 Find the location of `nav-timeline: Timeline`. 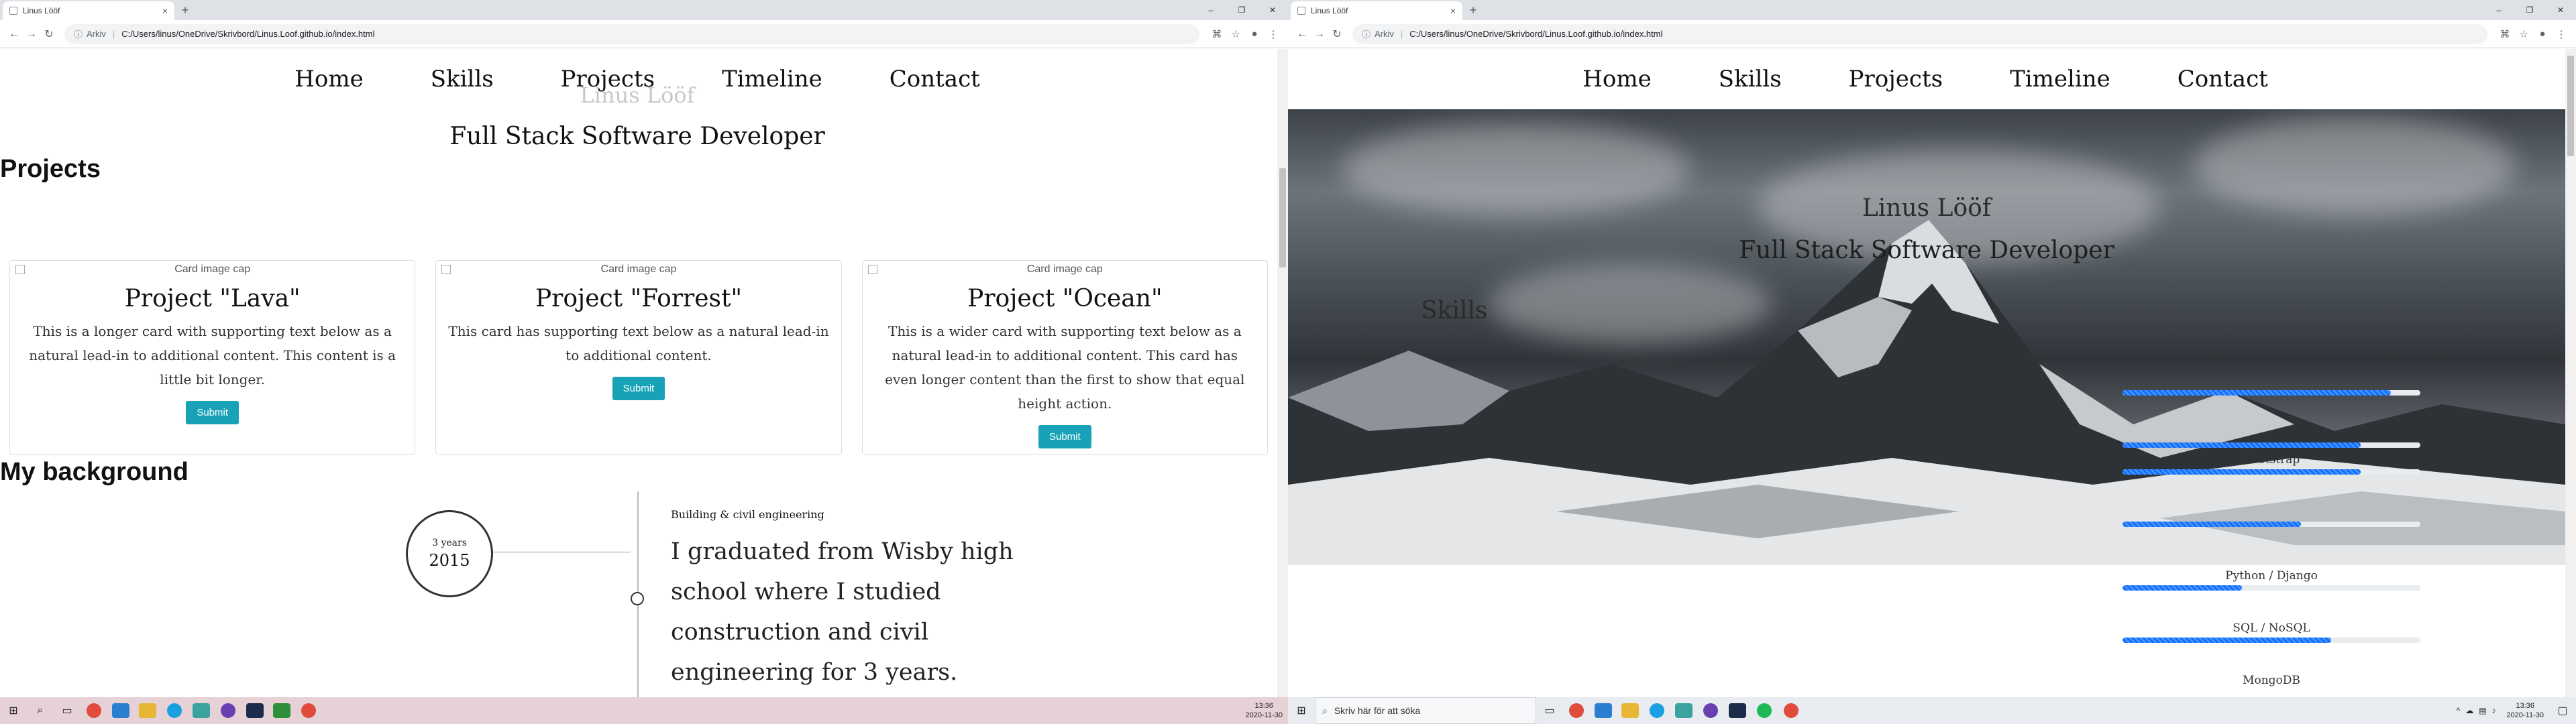

nav-timeline: Timeline is located at coordinates (2060, 79).